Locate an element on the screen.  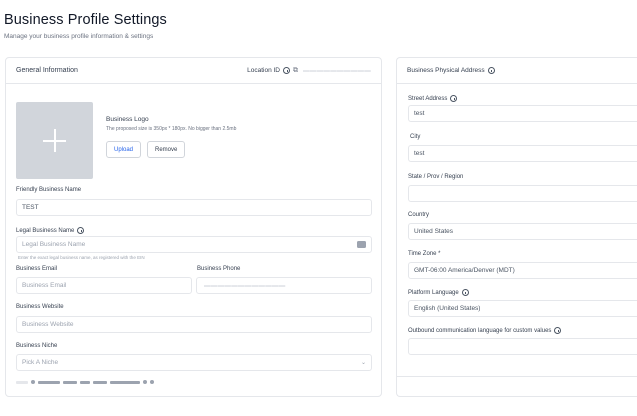
city-input: test is located at coordinates (522, 153).